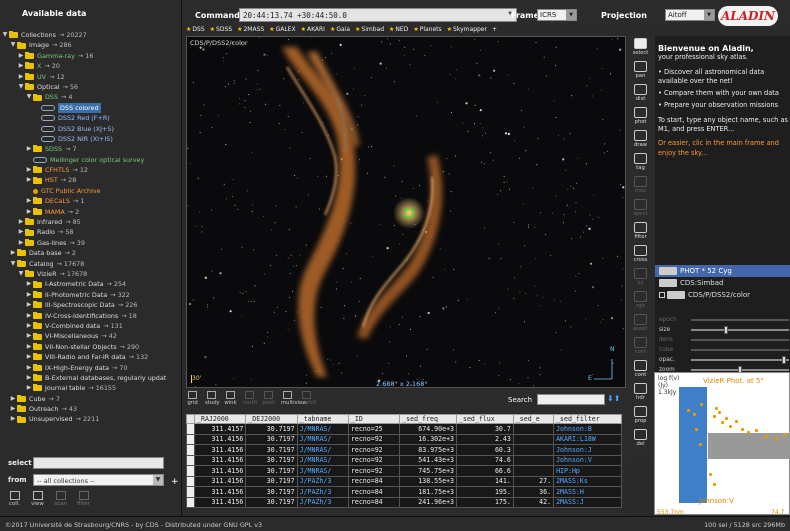  Describe the element at coordinates (587, 492) in the screenshot. I see `table-cell: 2MASS:H` at that location.